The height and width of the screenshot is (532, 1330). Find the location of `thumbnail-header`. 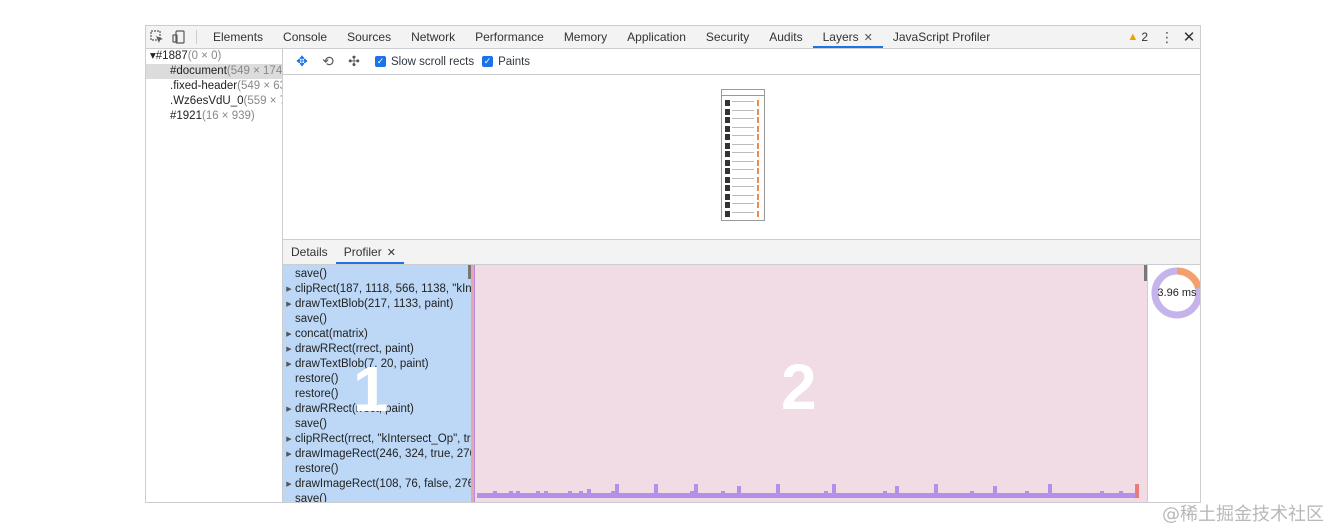

thumbnail-header is located at coordinates (743, 93).